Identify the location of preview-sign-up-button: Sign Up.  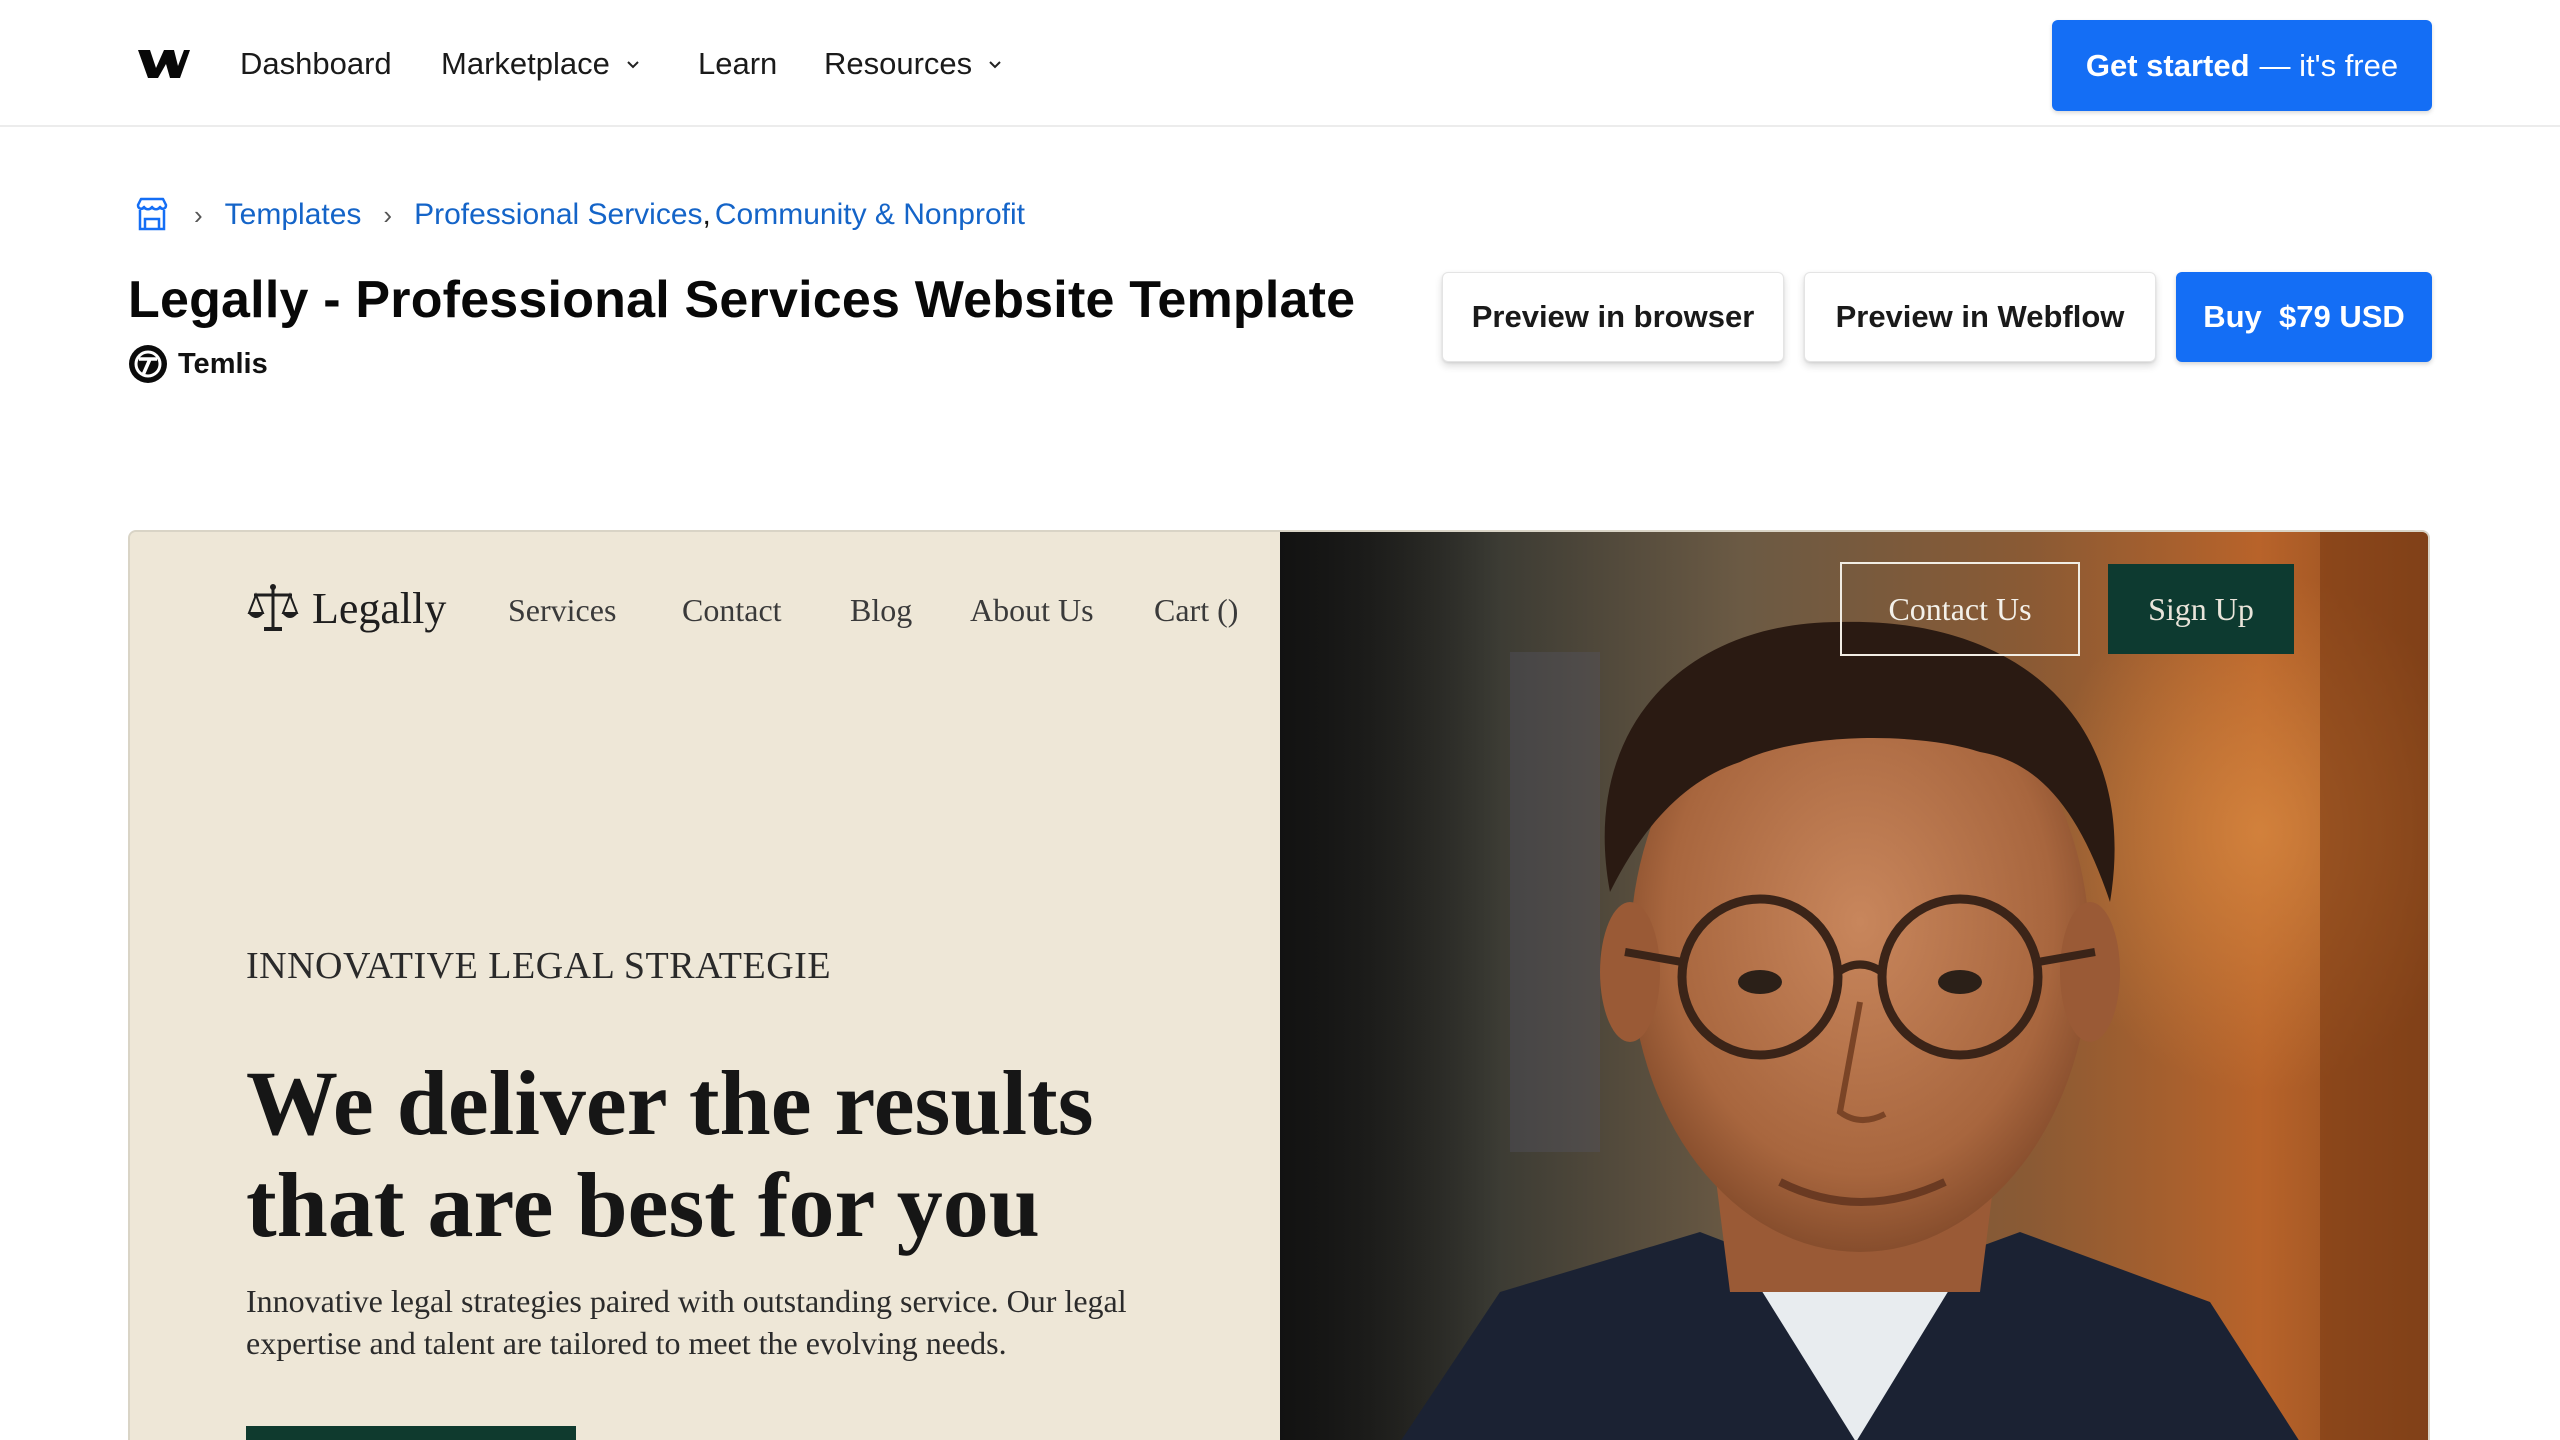
(2201, 609).